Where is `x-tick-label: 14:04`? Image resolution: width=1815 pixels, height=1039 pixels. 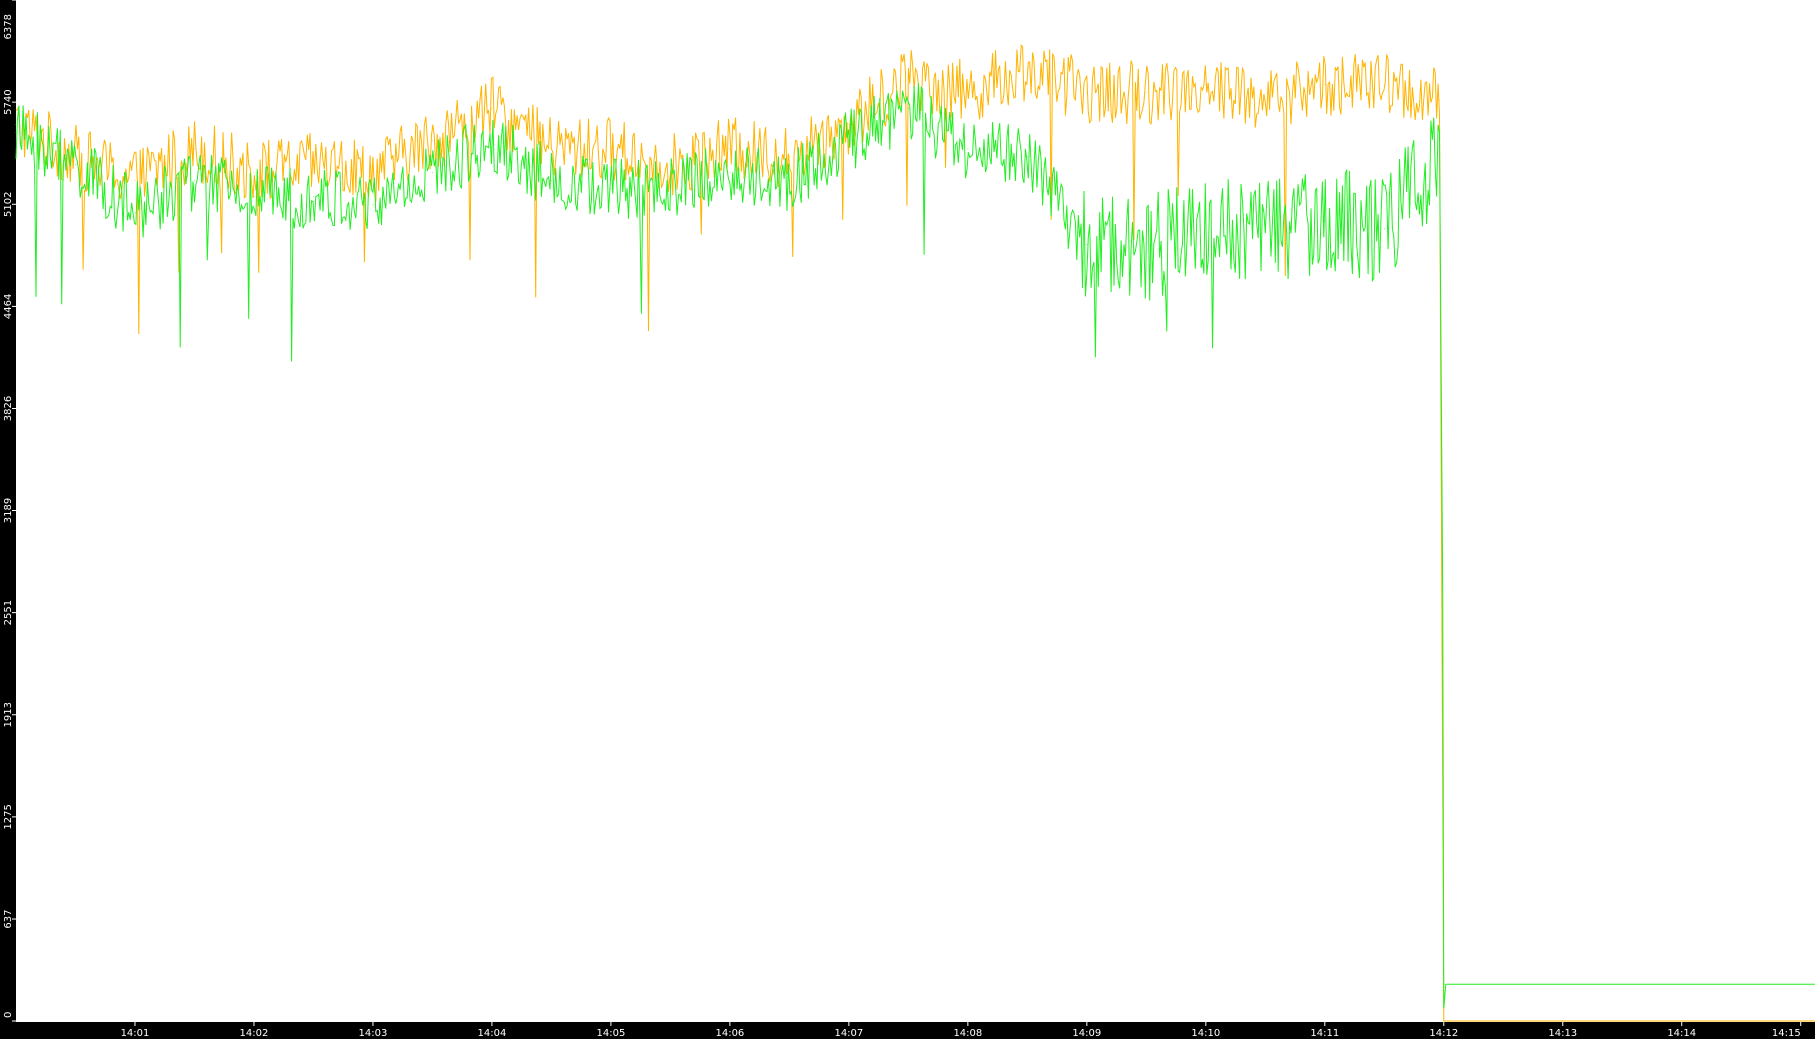
x-tick-label: 14:04 is located at coordinates (492, 1033).